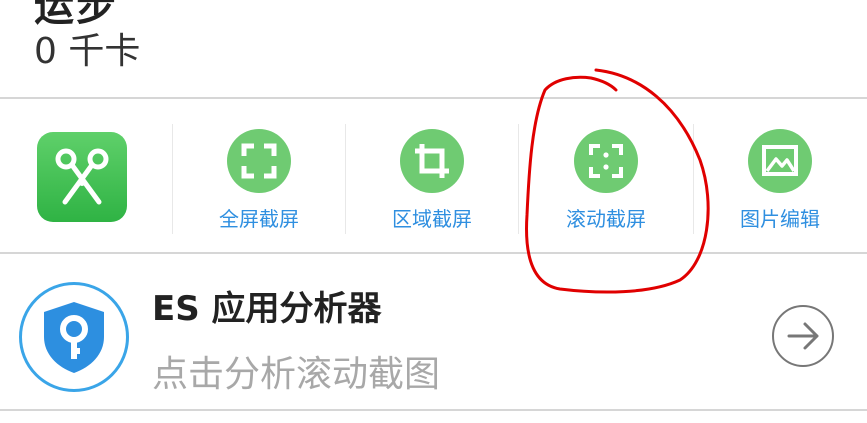 Image resolution: width=867 pixels, height=423 pixels. What do you see at coordinates (432, 184) in the screenshot?
I see `region-capture-button: 区域截屏` at bounding box center [432, 184].